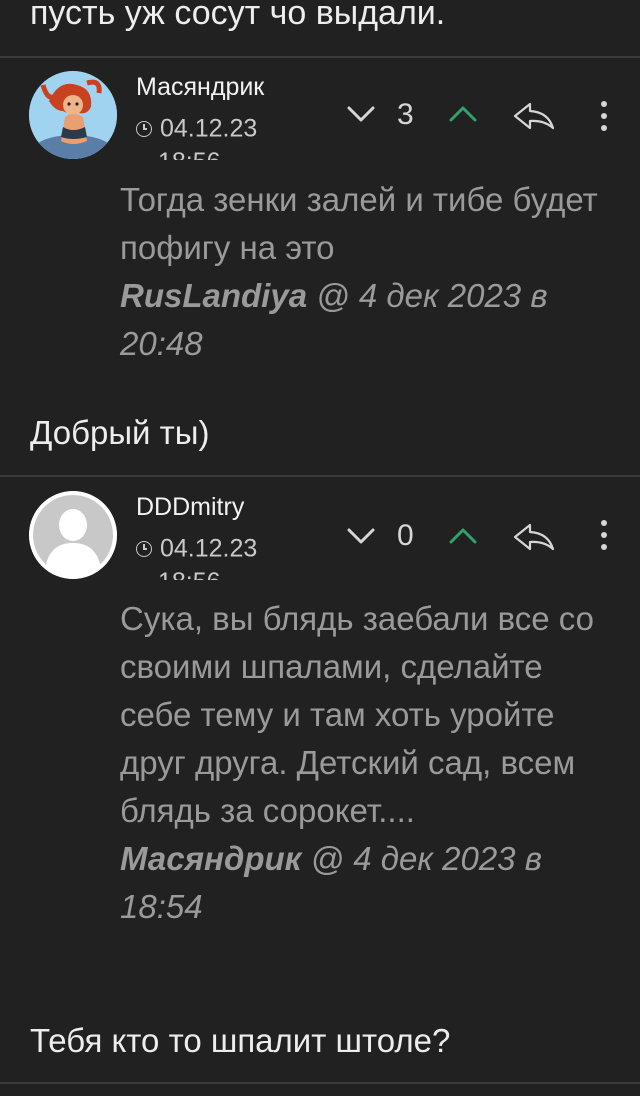 The image size is (640, 1096). I want to click on comment-reply-text: Добрый ты), so click(120, 432).